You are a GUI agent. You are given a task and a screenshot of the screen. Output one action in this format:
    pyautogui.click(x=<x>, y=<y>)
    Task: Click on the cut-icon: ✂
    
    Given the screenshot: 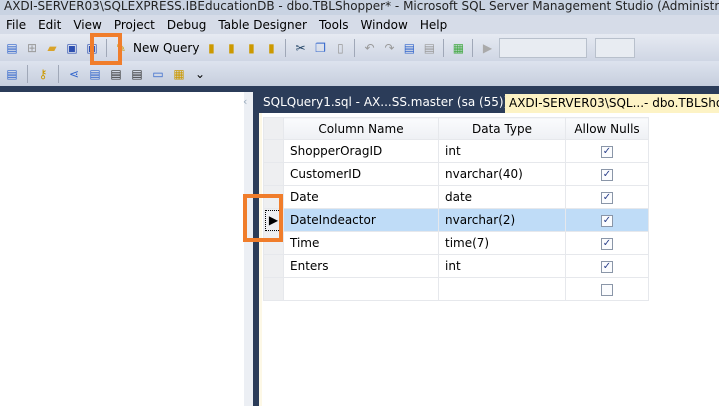 What is the action you would take?
    pyautogui.click(x=300, y=48)
    